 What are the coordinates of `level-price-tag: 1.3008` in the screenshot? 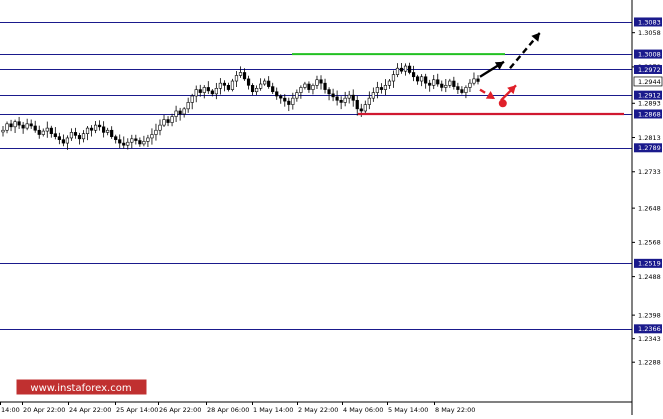 It's located at (648, 54).